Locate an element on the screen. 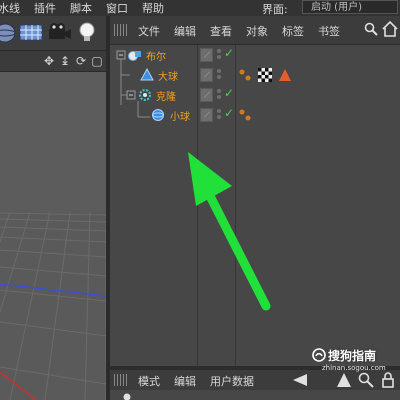 Image resolution: width=400 pixels, height=400 pixels. menu-plugins: 插件 is located at coordinates (45, 8).